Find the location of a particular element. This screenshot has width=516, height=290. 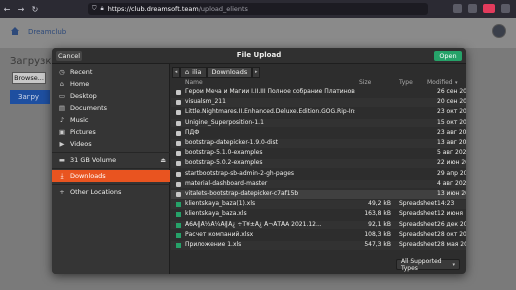

url-path: /upload_elients is located at coordinates (223, 9).